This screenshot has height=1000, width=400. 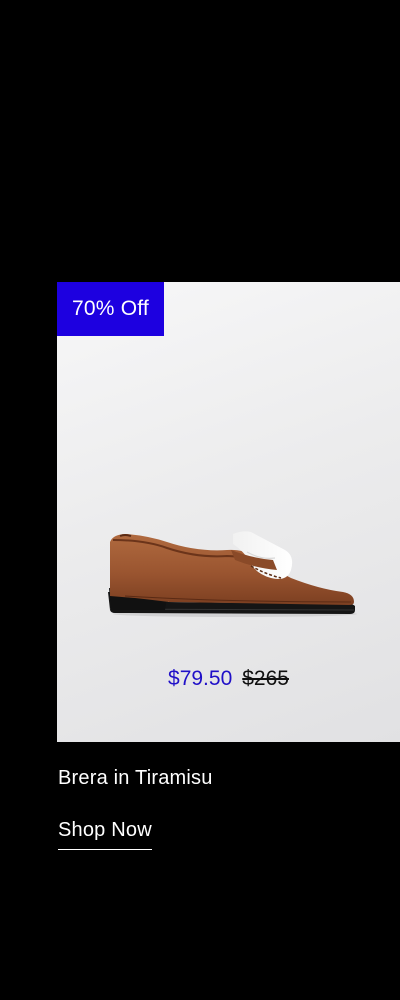 What do you see at coordinates (232, 572) in the screenshot?
I see `loafer-shoe-image` at bounding box center [232, 572].